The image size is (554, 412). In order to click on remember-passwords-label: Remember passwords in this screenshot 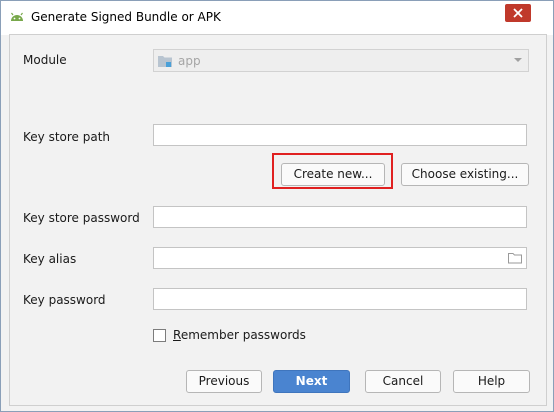, I will do `click(239, 335)`.